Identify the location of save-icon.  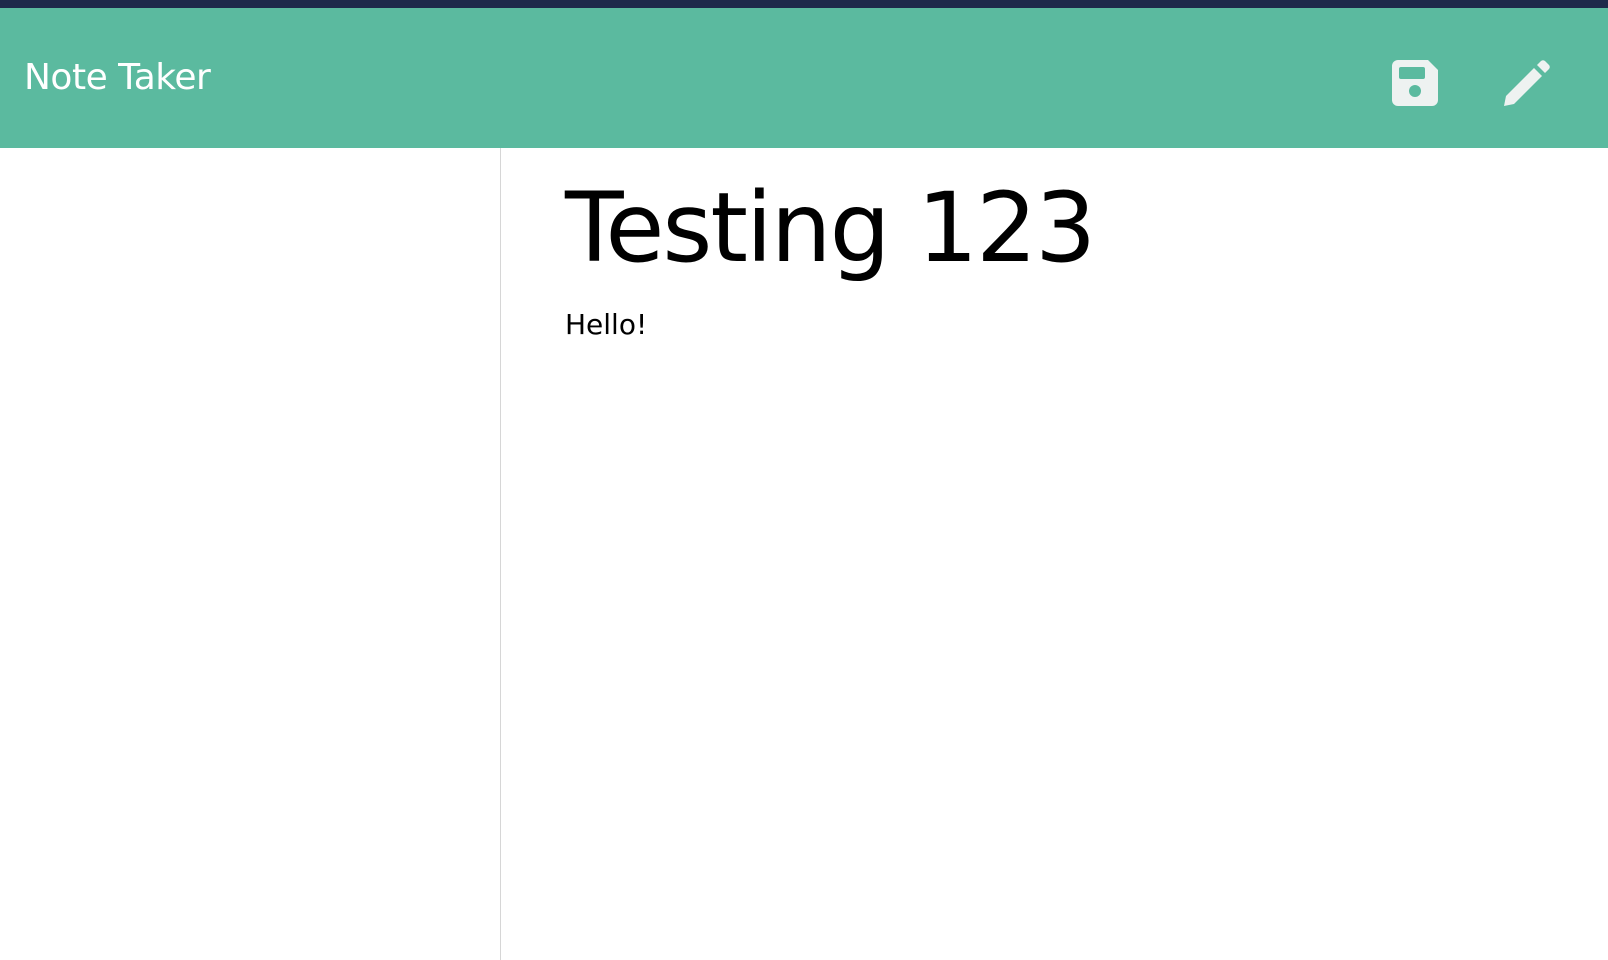
(1415, 83).